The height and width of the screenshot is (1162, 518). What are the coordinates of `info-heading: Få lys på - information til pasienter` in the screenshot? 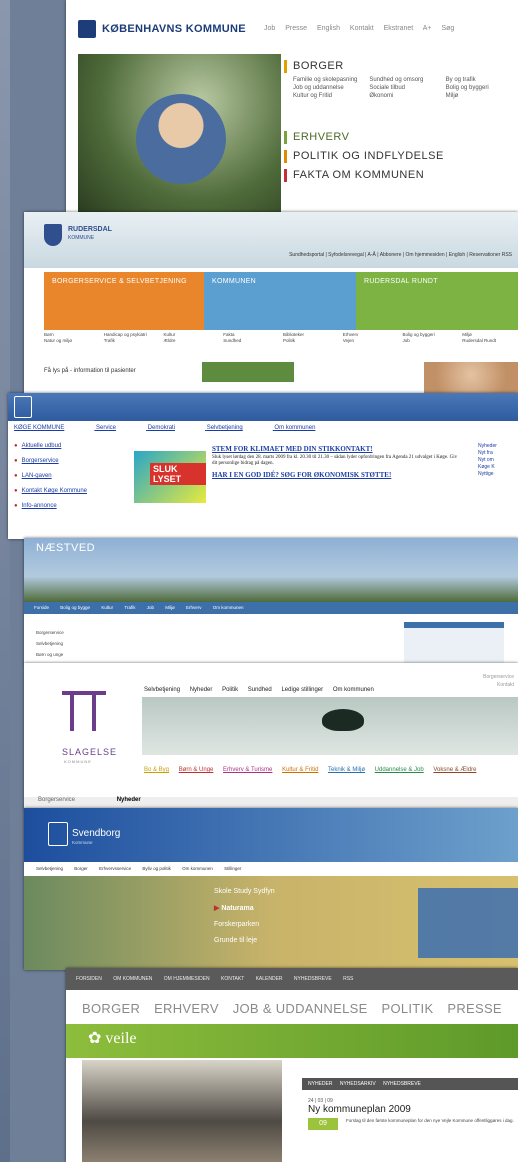 It's located at (90, 371).